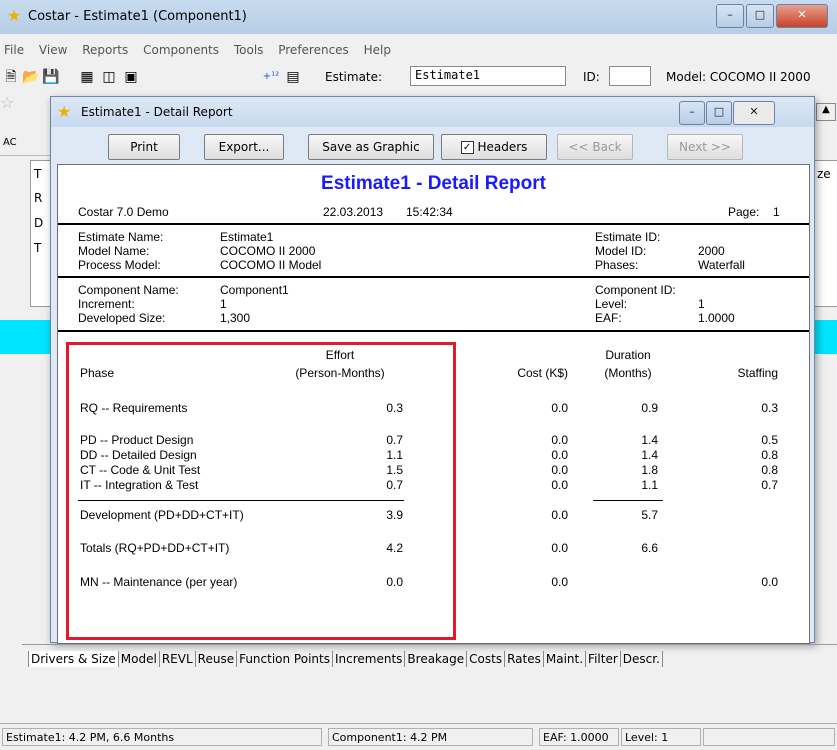 Image resolution: width=837 pixels, height=750 pixels. What do you see at coordinates (106, 304) in the screenshot?
I see `increment-label: Increment:` at bounding box center [106, 304].